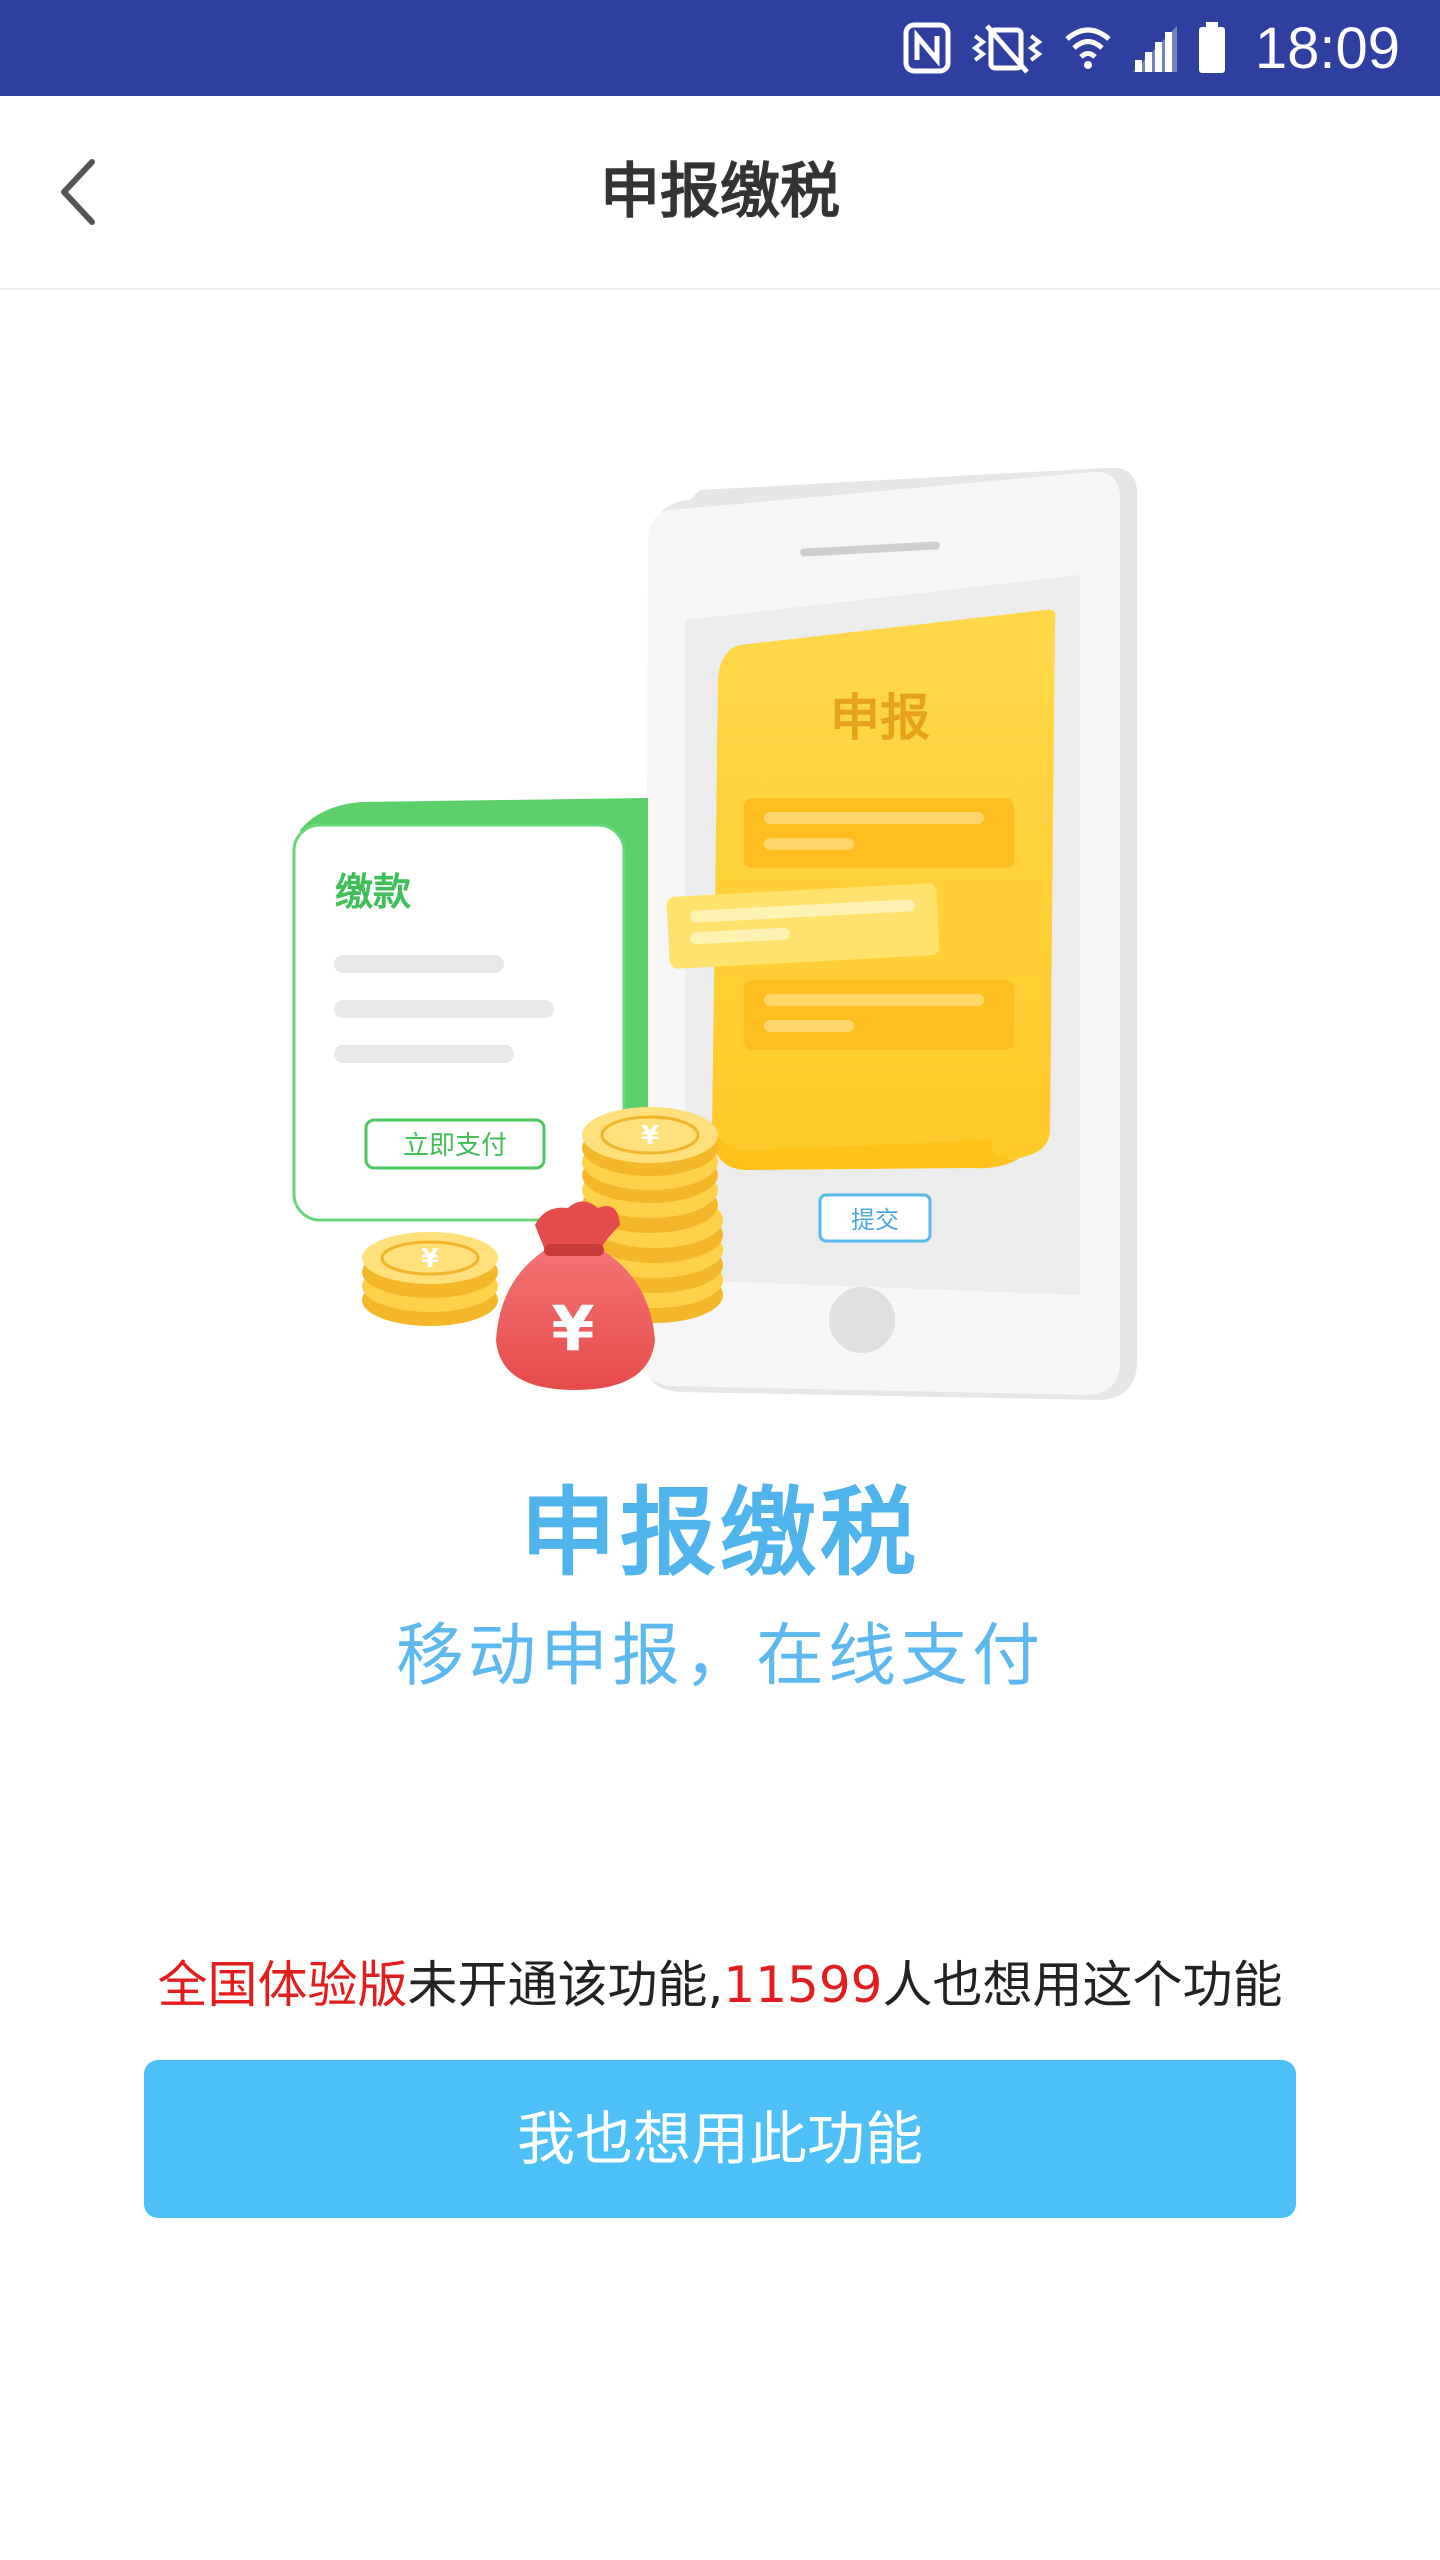  Describe the element at coordinates (719, 1656) in the screenshot. I see `feature-subtitle: 移动申报，在线支付` at that location.